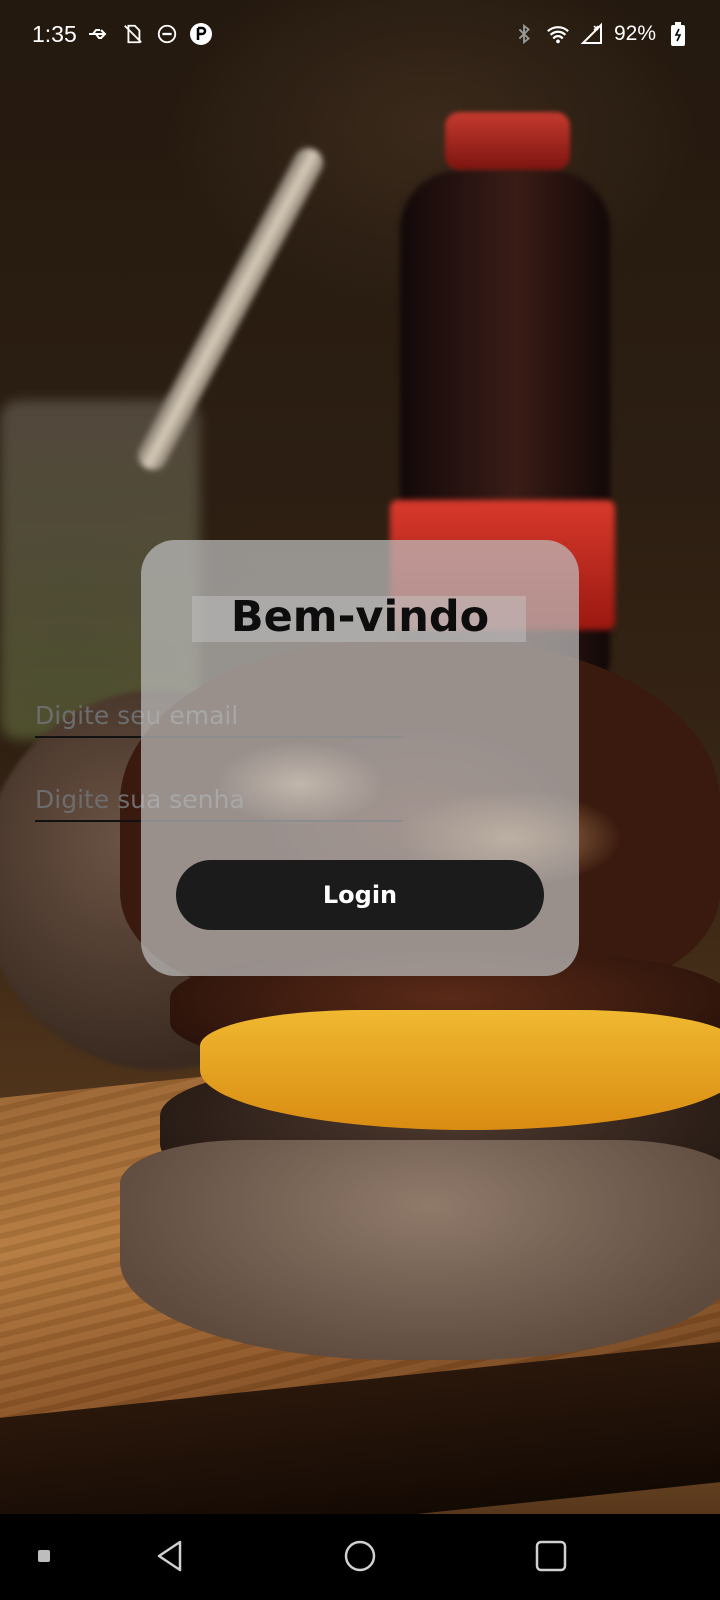  What do you see at coordinates (420, 1250) in the screenshot?
I see `bun-bottom-image` at bounding box center [420, 1250].